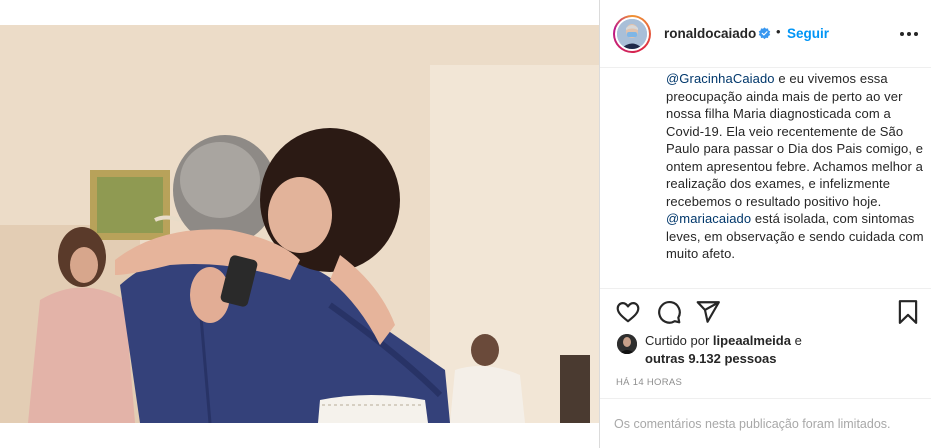 The width and height of the screenshot is (931, 448). I want to click on save-button, so click(908, 312).